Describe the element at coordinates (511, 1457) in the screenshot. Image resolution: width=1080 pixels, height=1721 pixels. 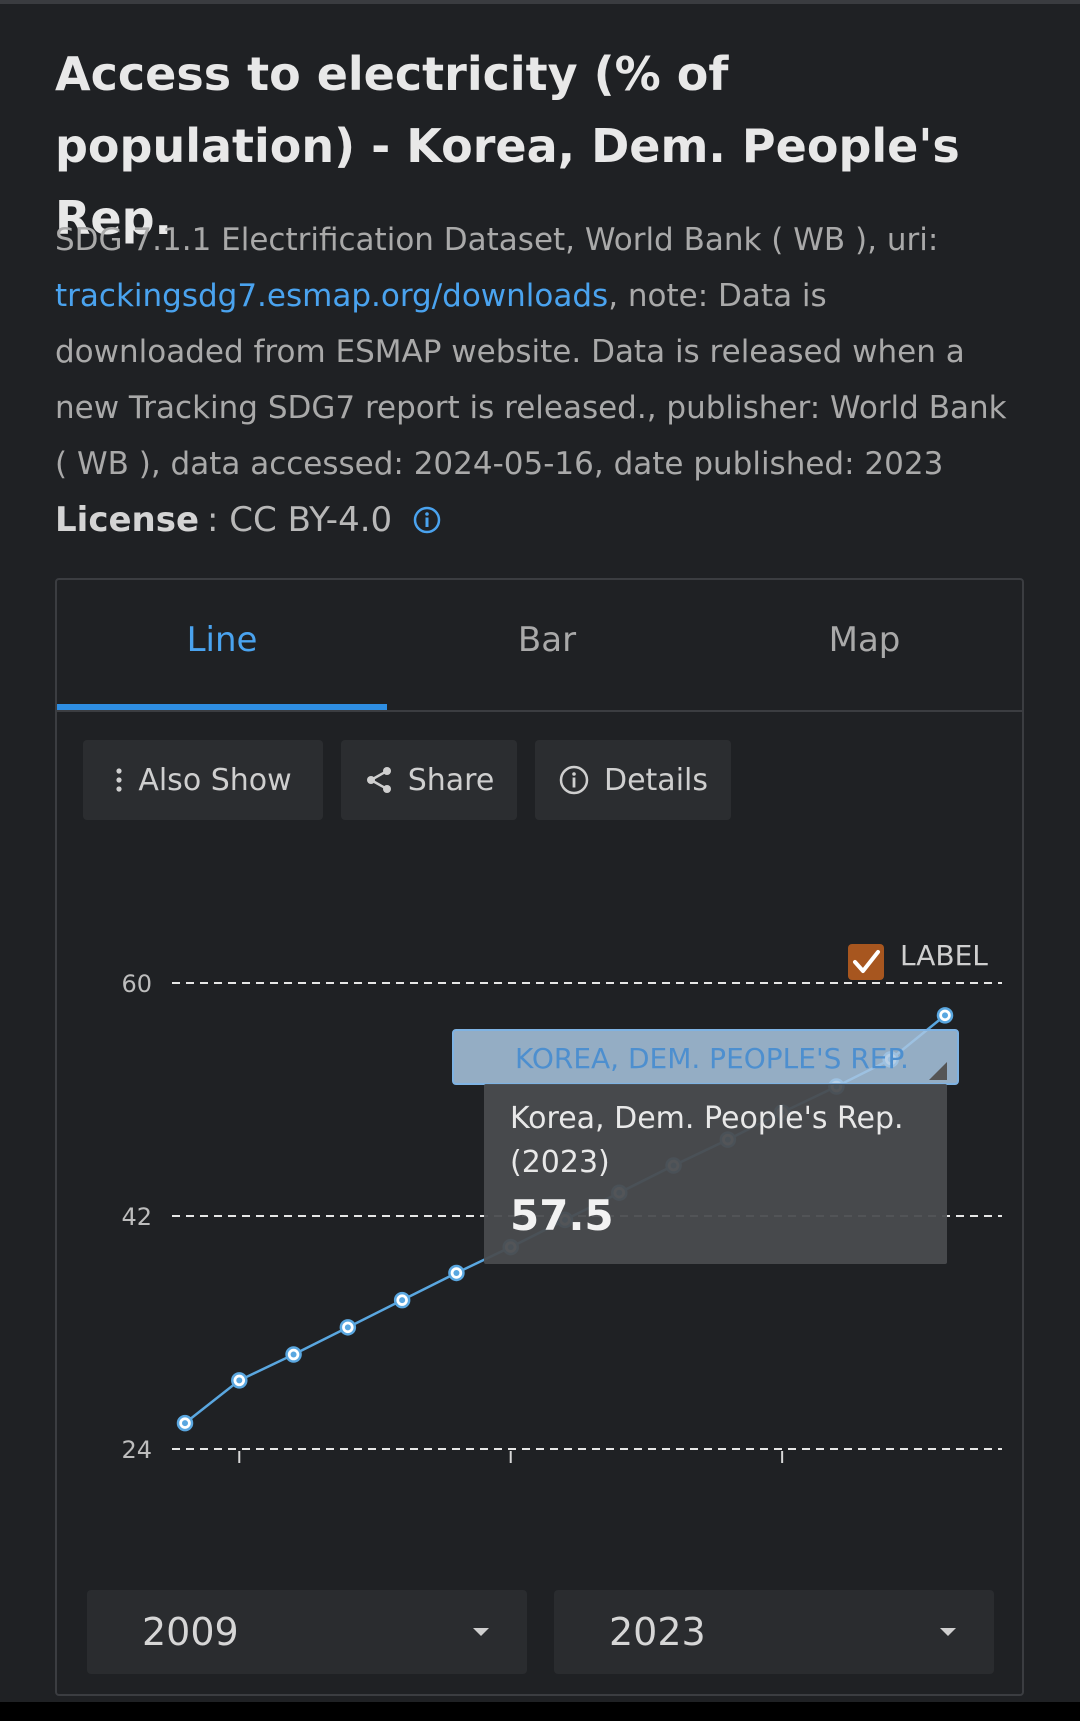
I see `x-axis-ticks` at that location.